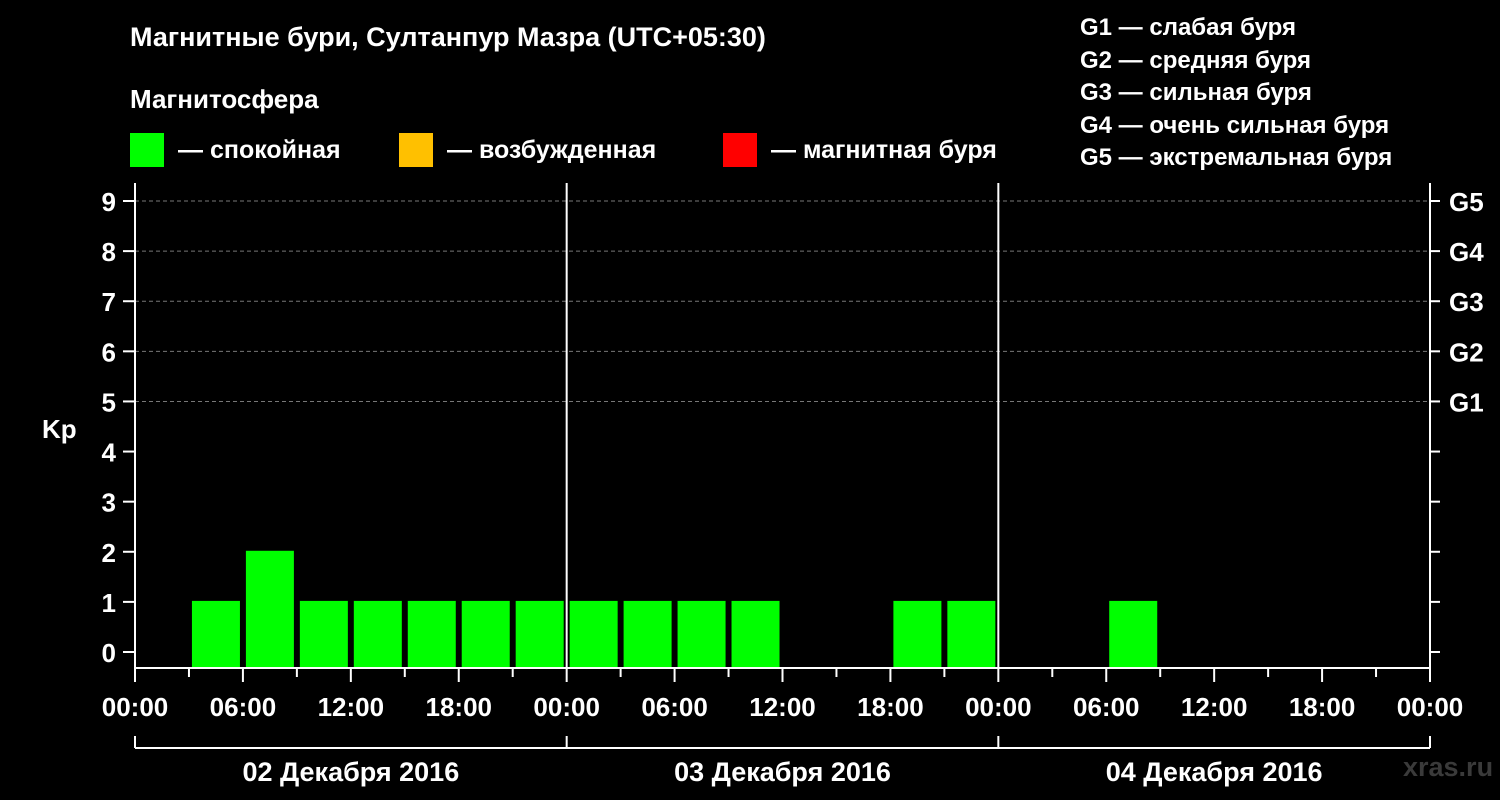 The width and height of the screenshot is (1500, 800). What do you see at coordinates (1466, 302) in the screenshot?
I see `g-level-label: G3` at bounding box center [1466, 302].